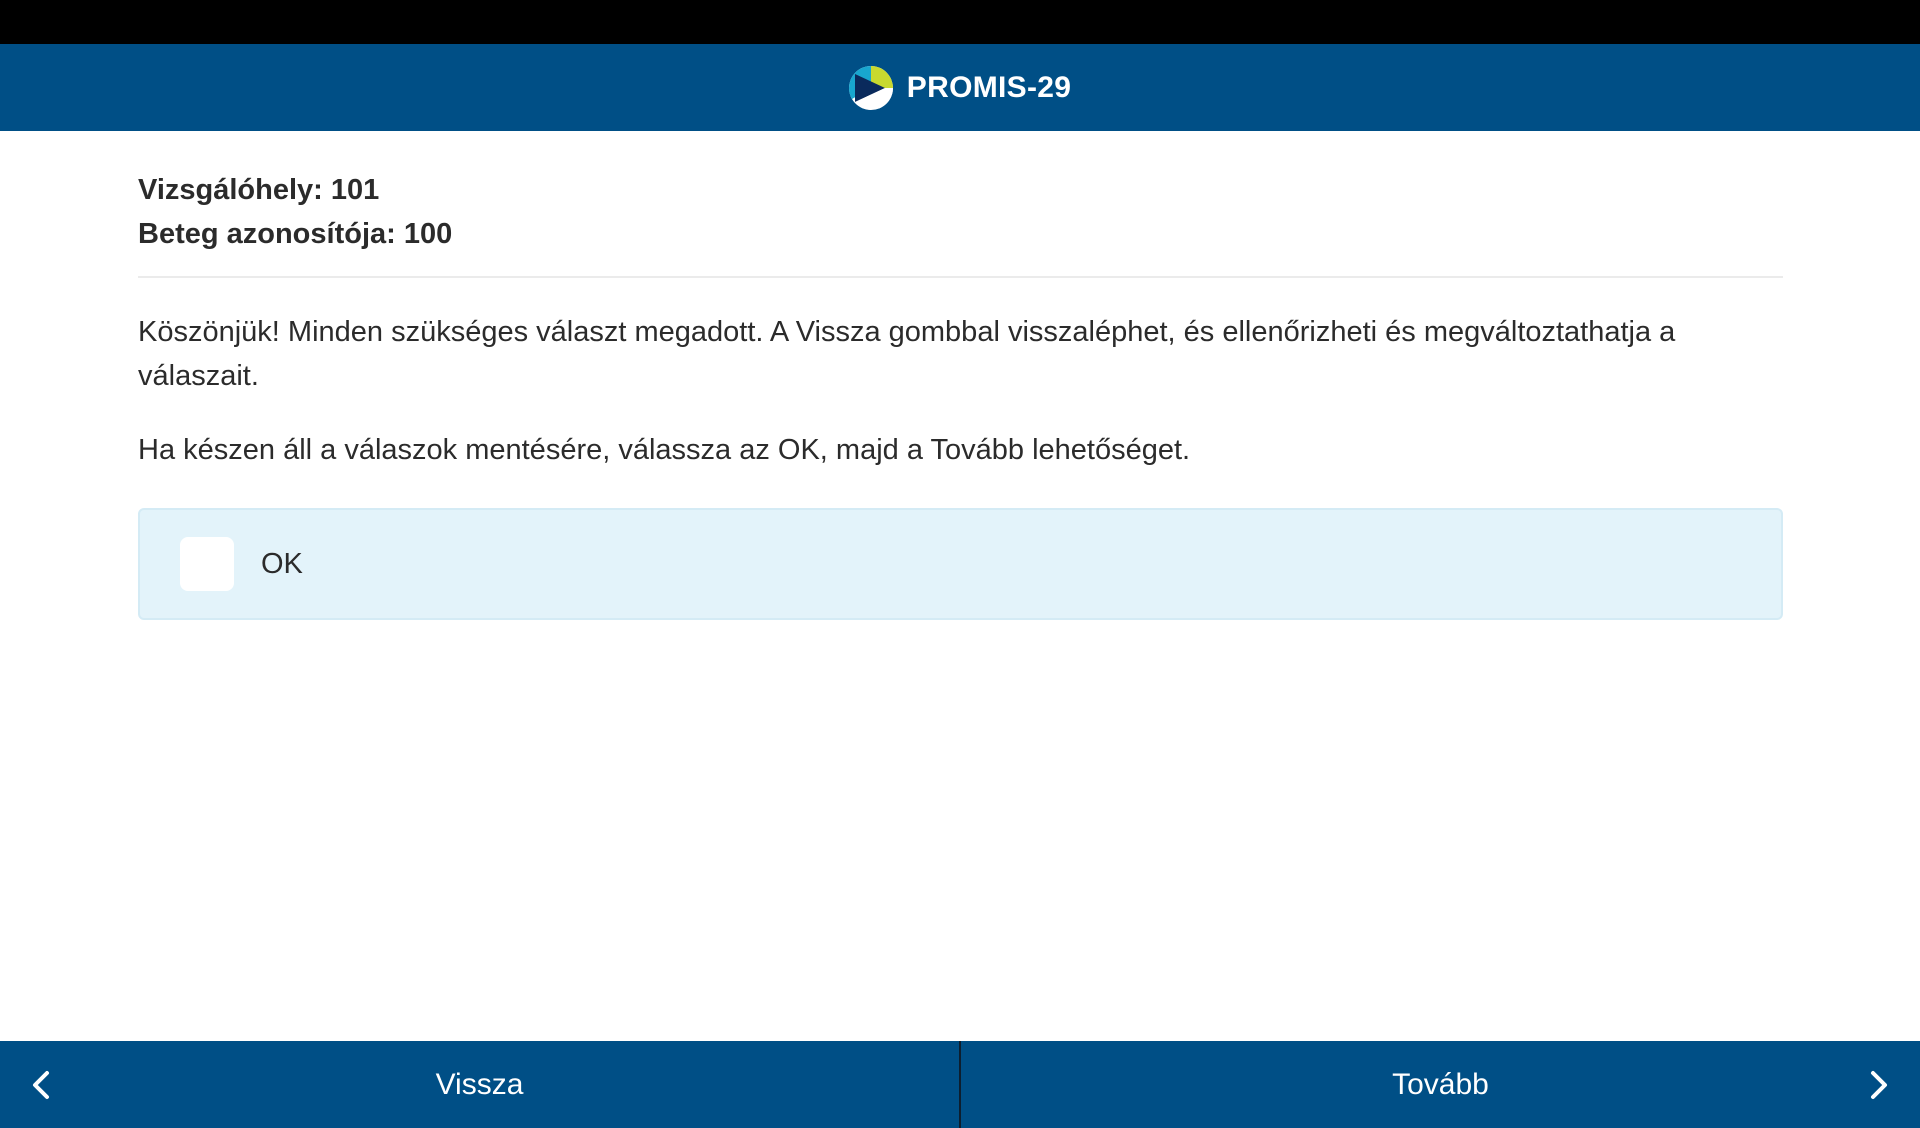 Image resolution: width=1920 pixels, height=1128 pixels. I want to click on status-bar, so click(960, 22).